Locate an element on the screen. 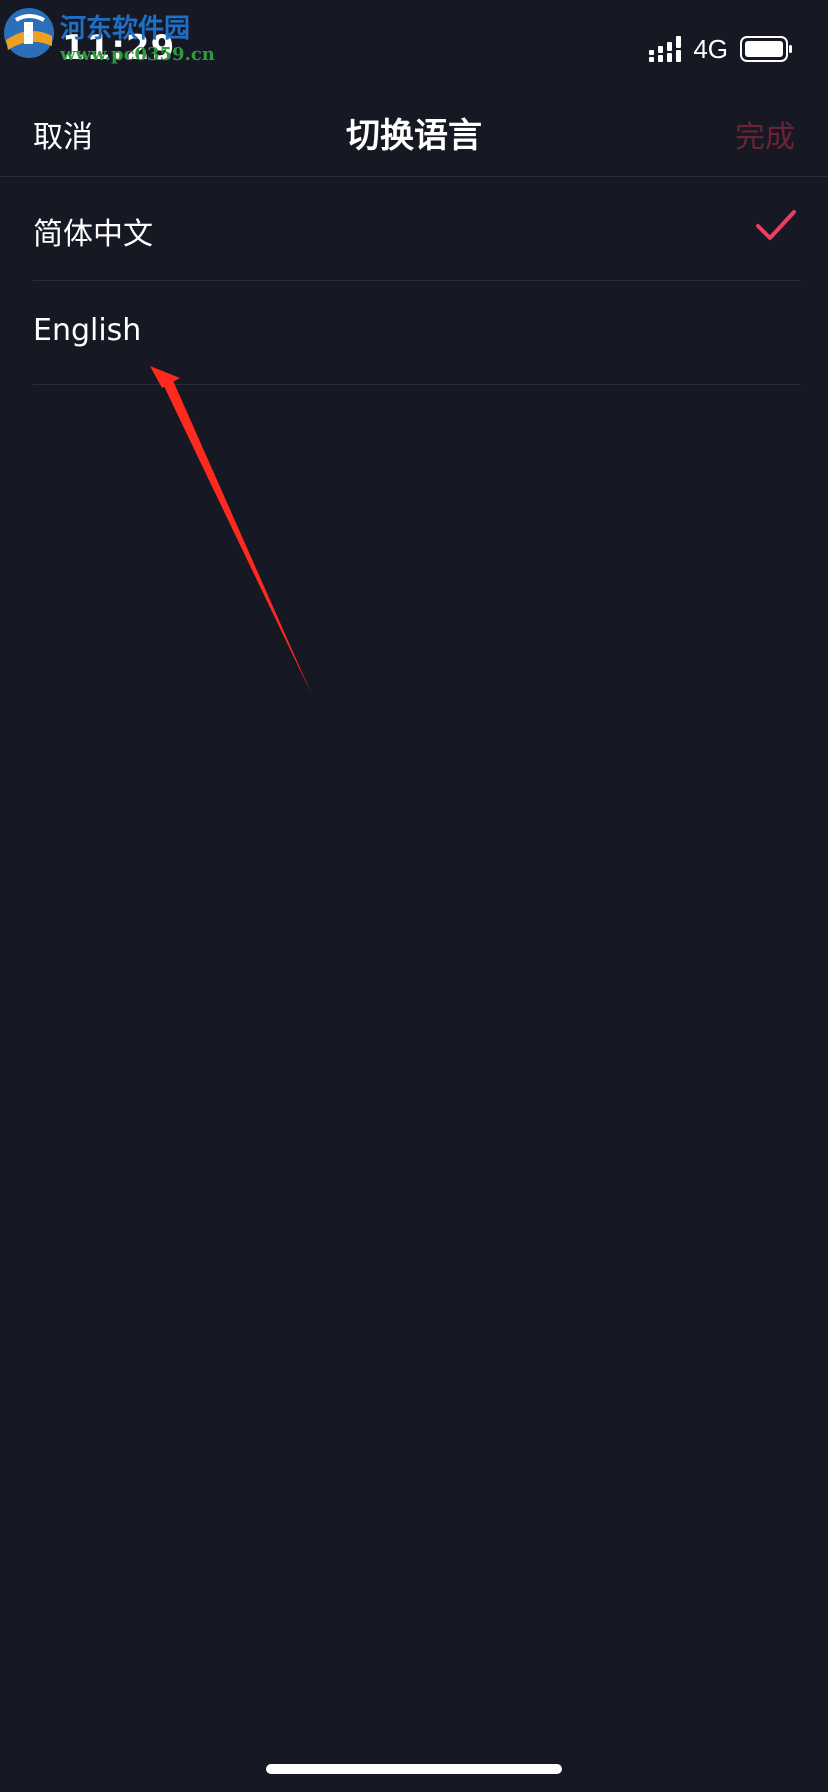  page-title: 切换语言 is located at coordinates (414, 136).